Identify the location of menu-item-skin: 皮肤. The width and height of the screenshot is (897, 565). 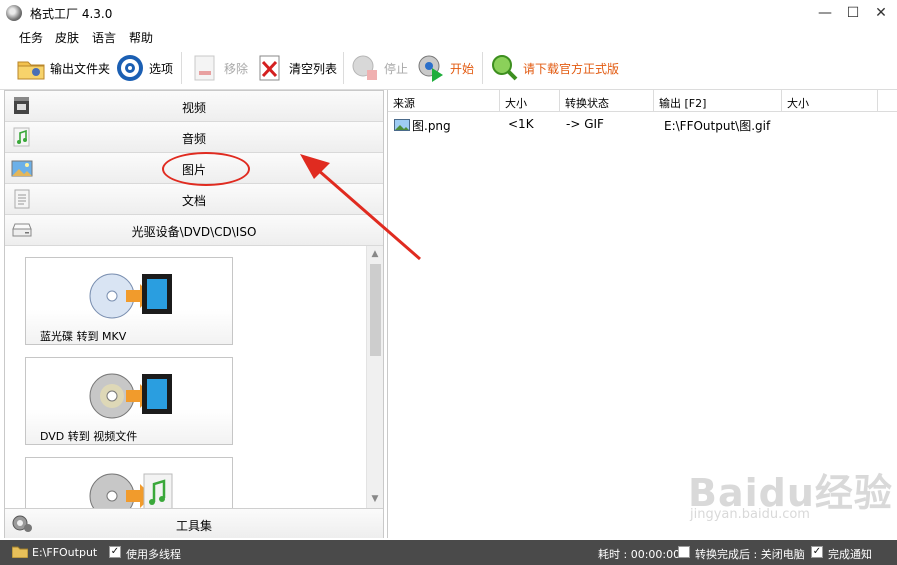
(67, 37).